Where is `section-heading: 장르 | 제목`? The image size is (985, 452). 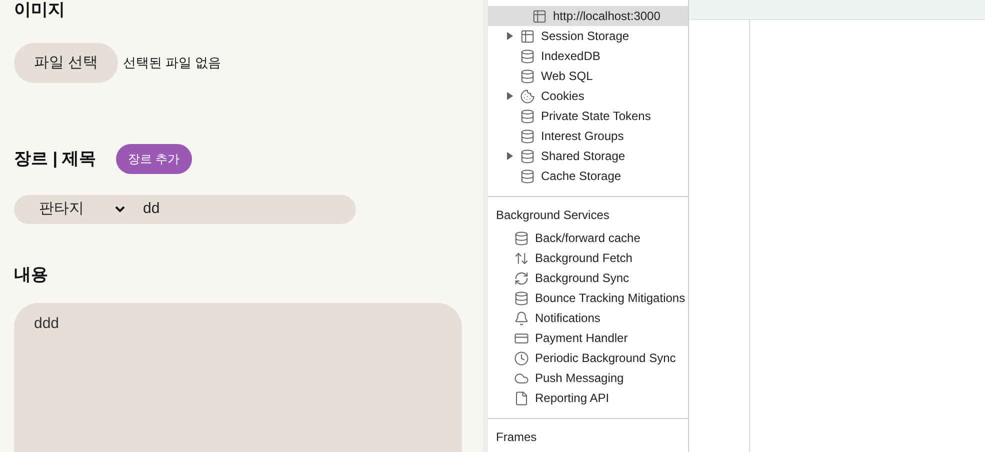
section-heading: 장르 | 제목 is located at coordinates (55, 159).